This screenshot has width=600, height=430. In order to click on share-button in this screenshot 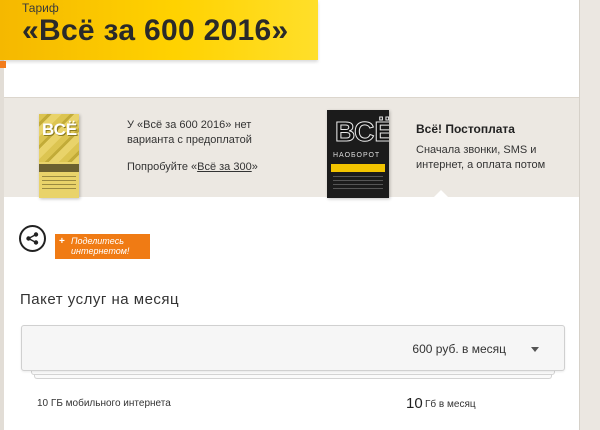, I will do `click(32, 238)`.